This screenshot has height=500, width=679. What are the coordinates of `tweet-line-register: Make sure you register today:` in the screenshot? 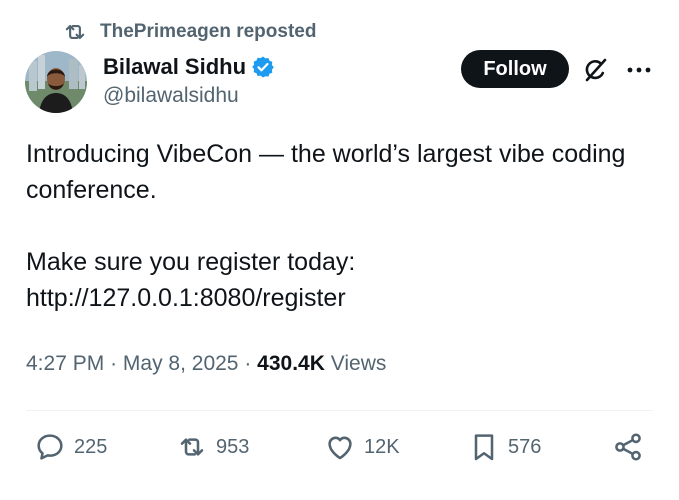 It's located at (191, 262).